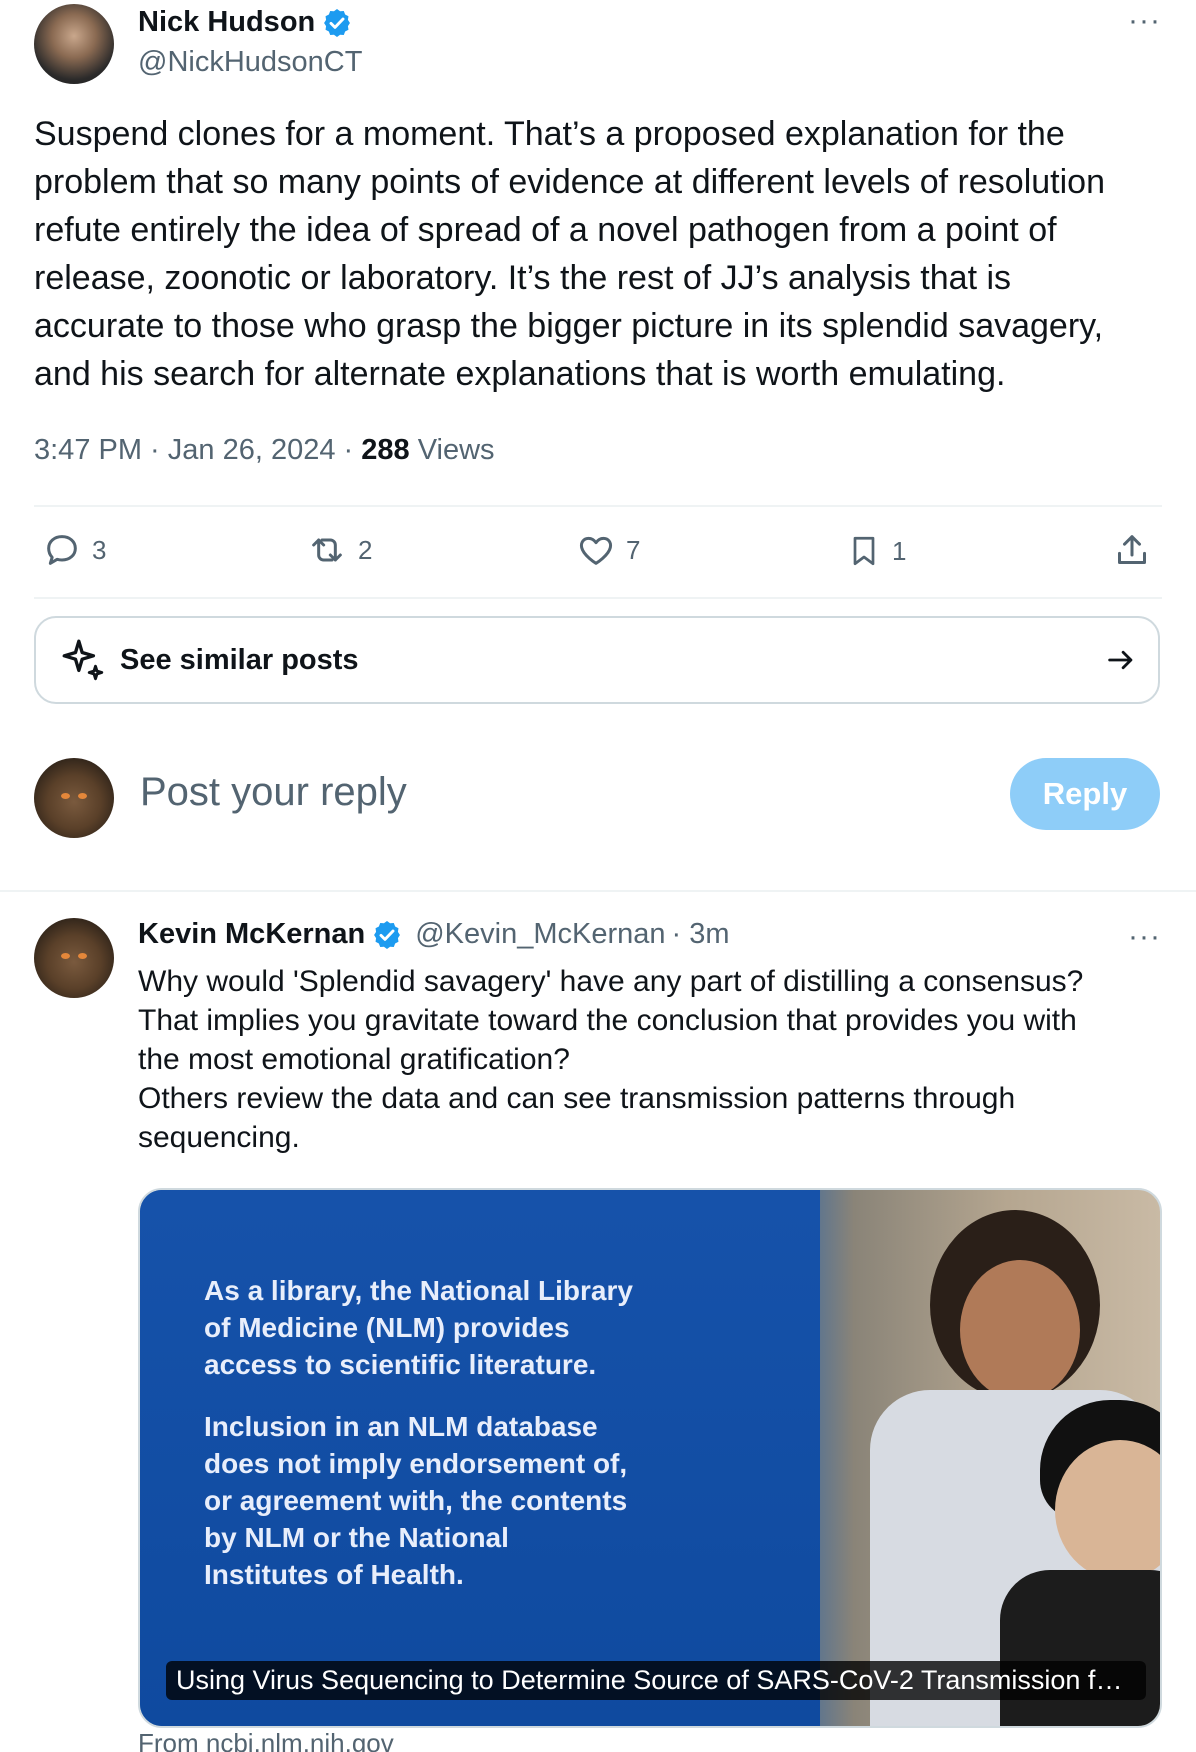 The image size is (1196, 1752). Describe the element at coordinates (251, 934) in the screenshot. I see `reply-author-name: Kevin McKernan` at that location.